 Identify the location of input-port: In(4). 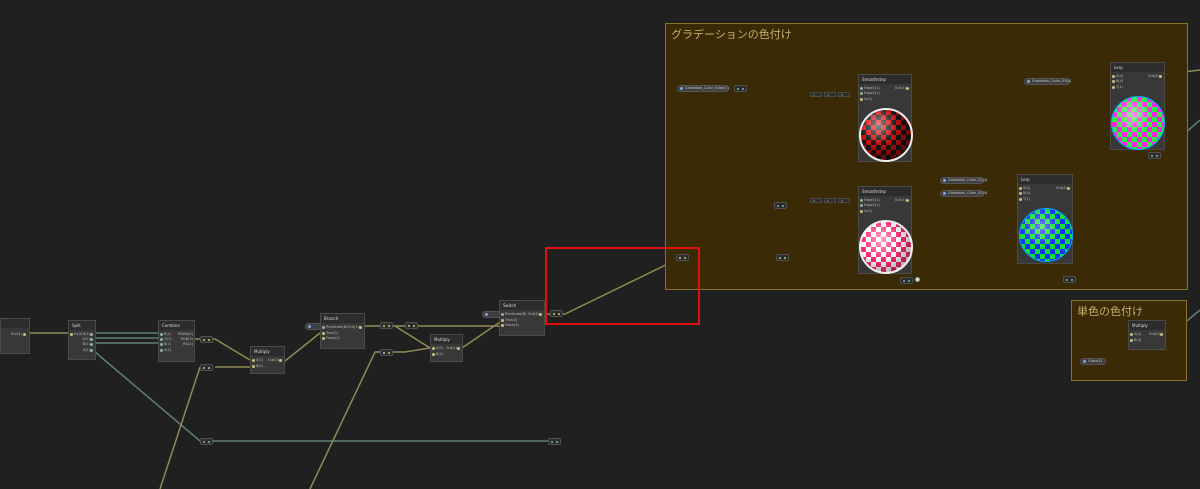
(76, 334).